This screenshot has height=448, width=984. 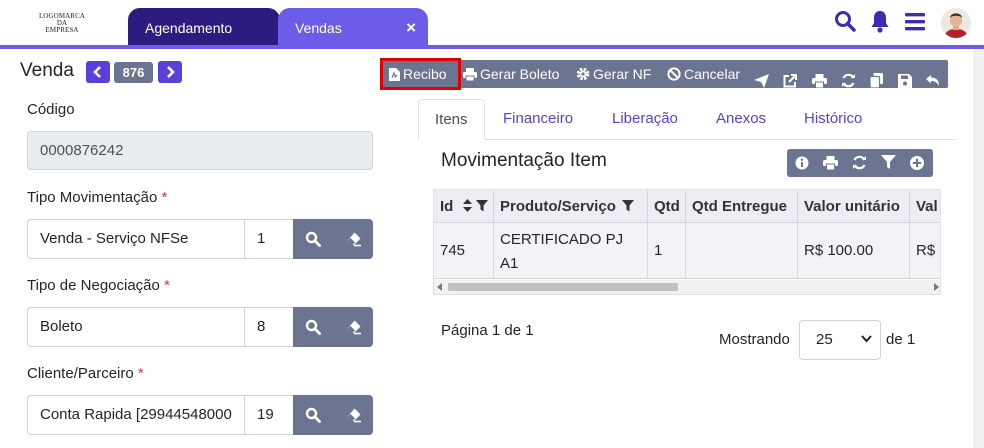 What do you see at coordinates (51, 109) in the screenshot?
I see `codigo-label: Código` at bounding box center [51, 109].